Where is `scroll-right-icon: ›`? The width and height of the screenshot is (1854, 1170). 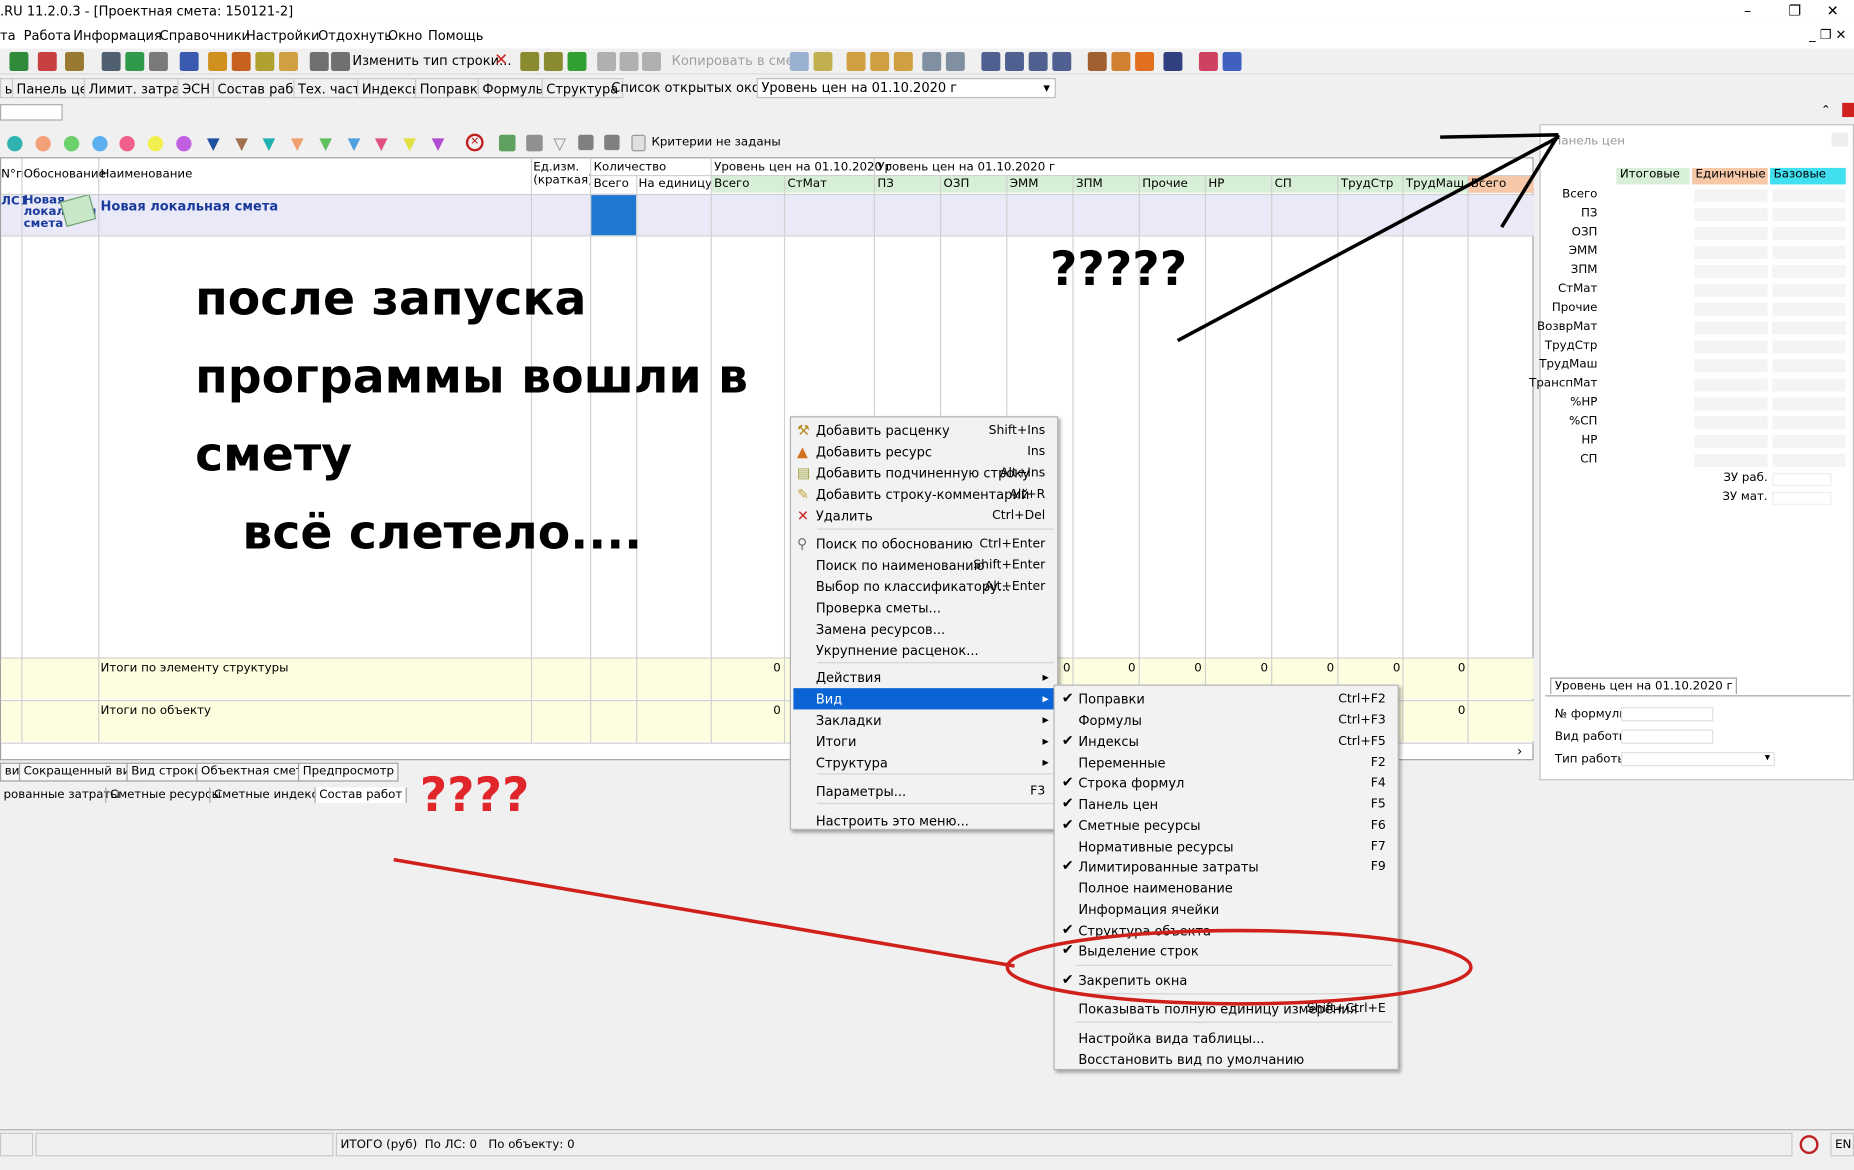 scroll-right-icon: › is located at coordinates (1519, 751).